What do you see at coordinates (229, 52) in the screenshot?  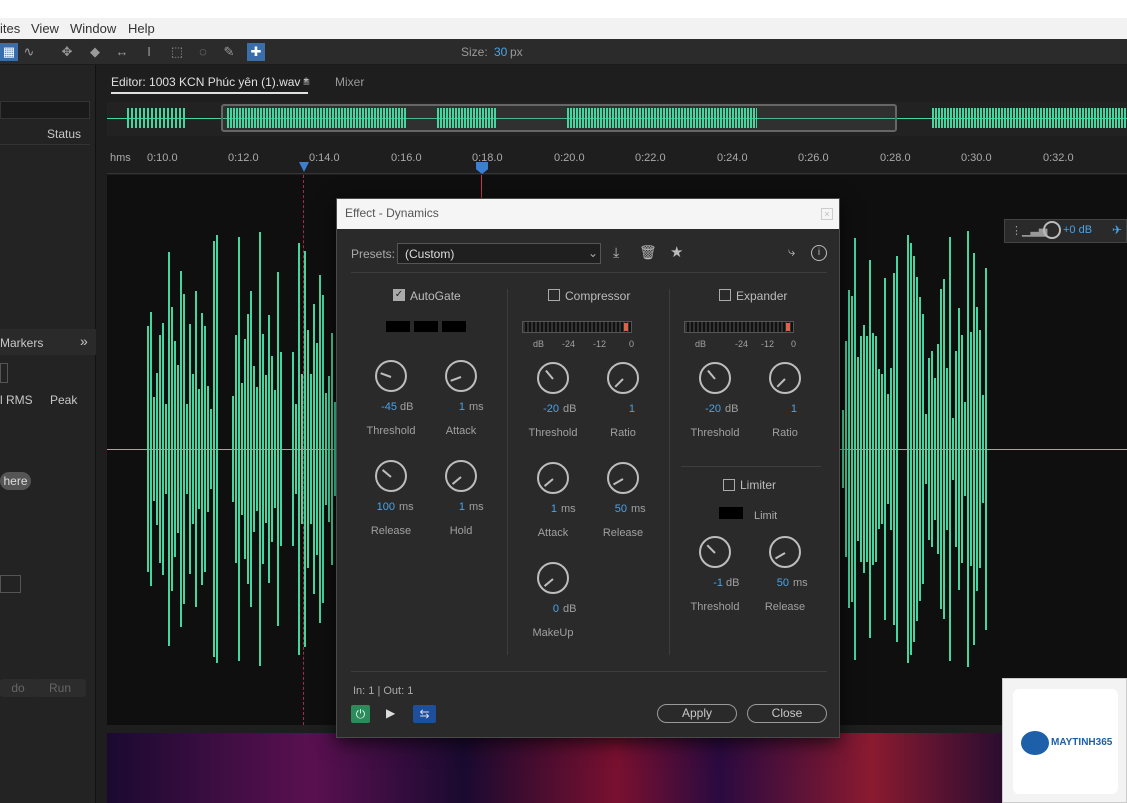 I see `brush-tool-icon: ✎` at bounding box center [229, 52].